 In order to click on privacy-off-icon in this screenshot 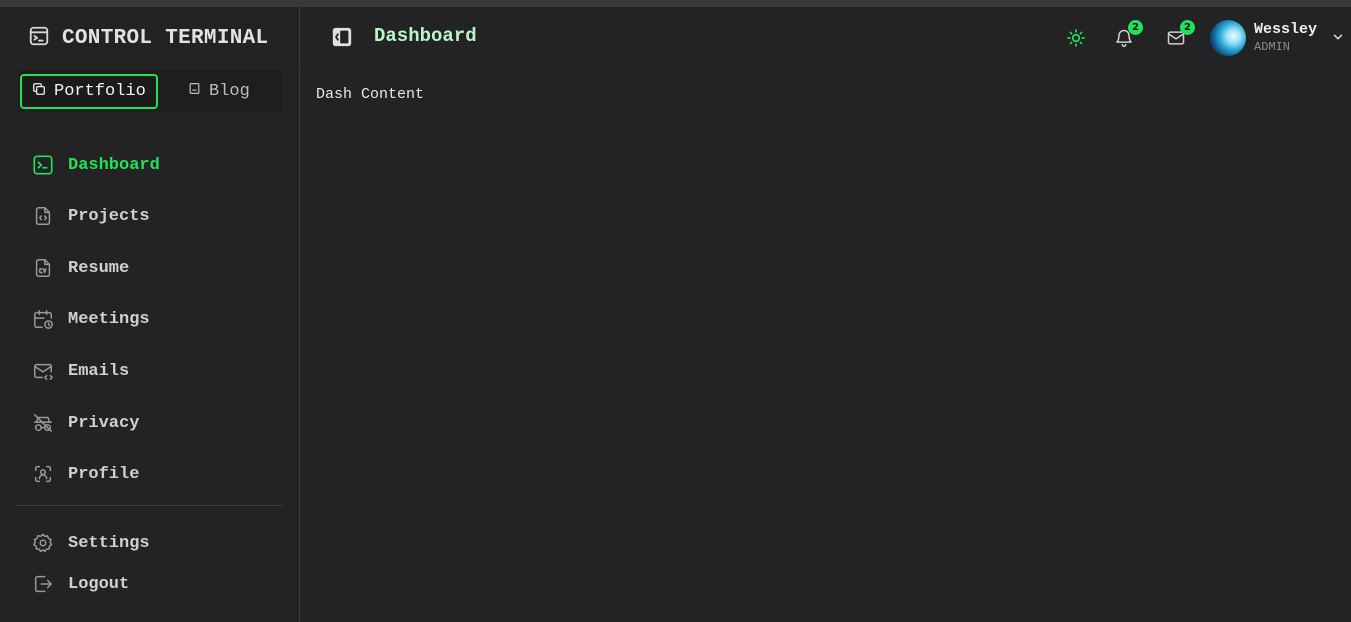, I will do `click(43, 423)`.